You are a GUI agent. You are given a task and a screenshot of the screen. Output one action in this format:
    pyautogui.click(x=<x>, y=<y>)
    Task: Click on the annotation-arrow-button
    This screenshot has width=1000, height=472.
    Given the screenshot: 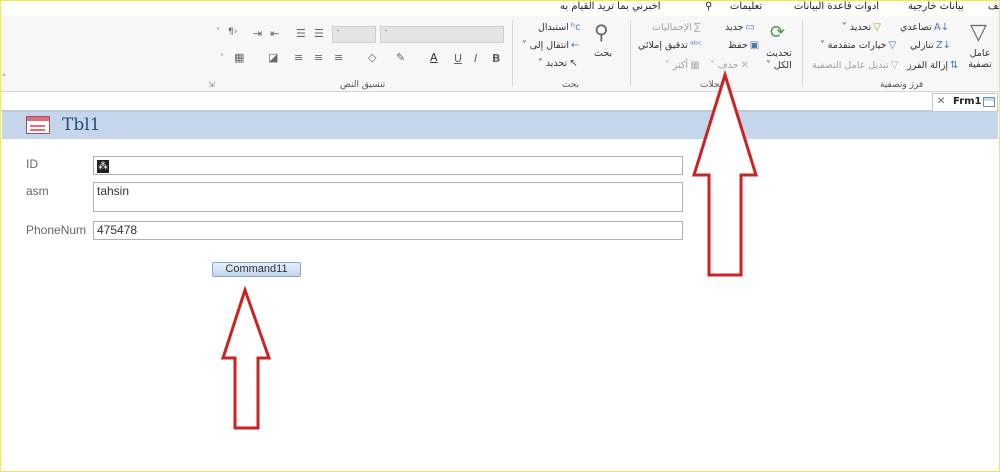 What is the action you would take?
    pyautogui.click(x=246, y=357)
    